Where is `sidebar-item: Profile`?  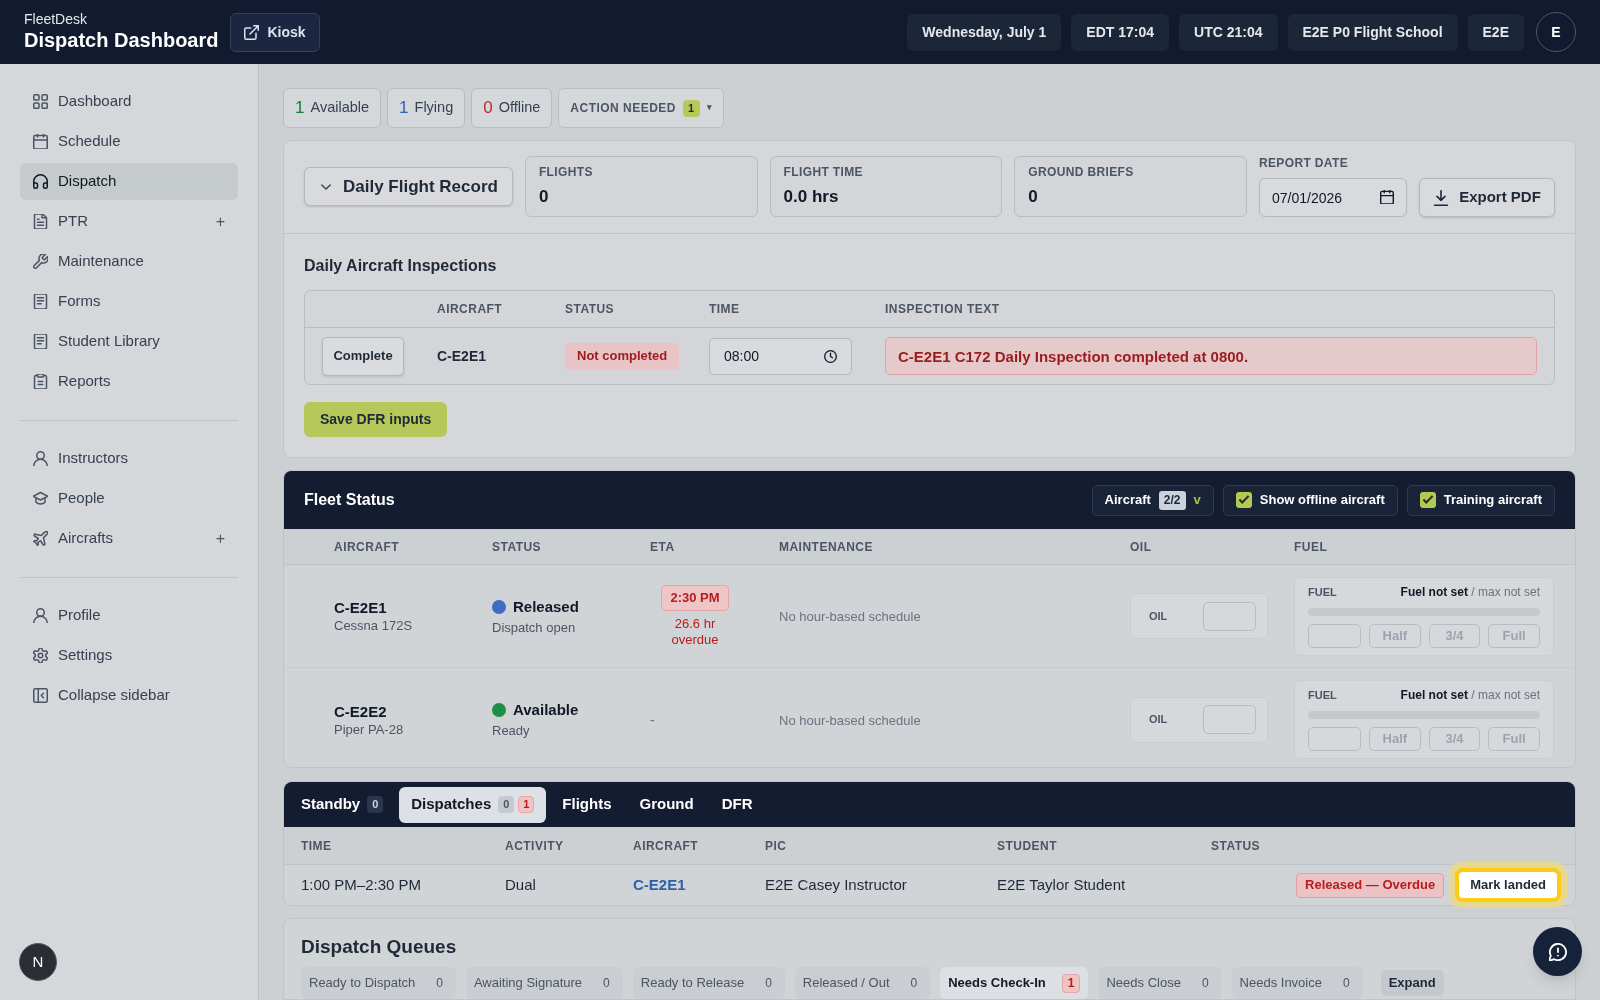 sidebar-item: Profile is located at coordinates (129, 615).